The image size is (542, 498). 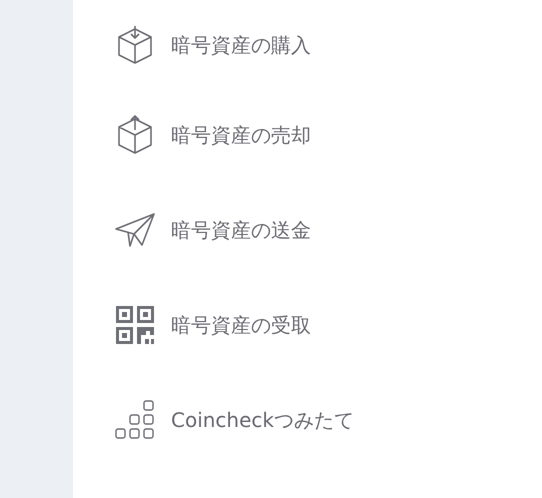 I want to click on menu-item-label: 暗号資産の送金, so click(x=241, y=230).